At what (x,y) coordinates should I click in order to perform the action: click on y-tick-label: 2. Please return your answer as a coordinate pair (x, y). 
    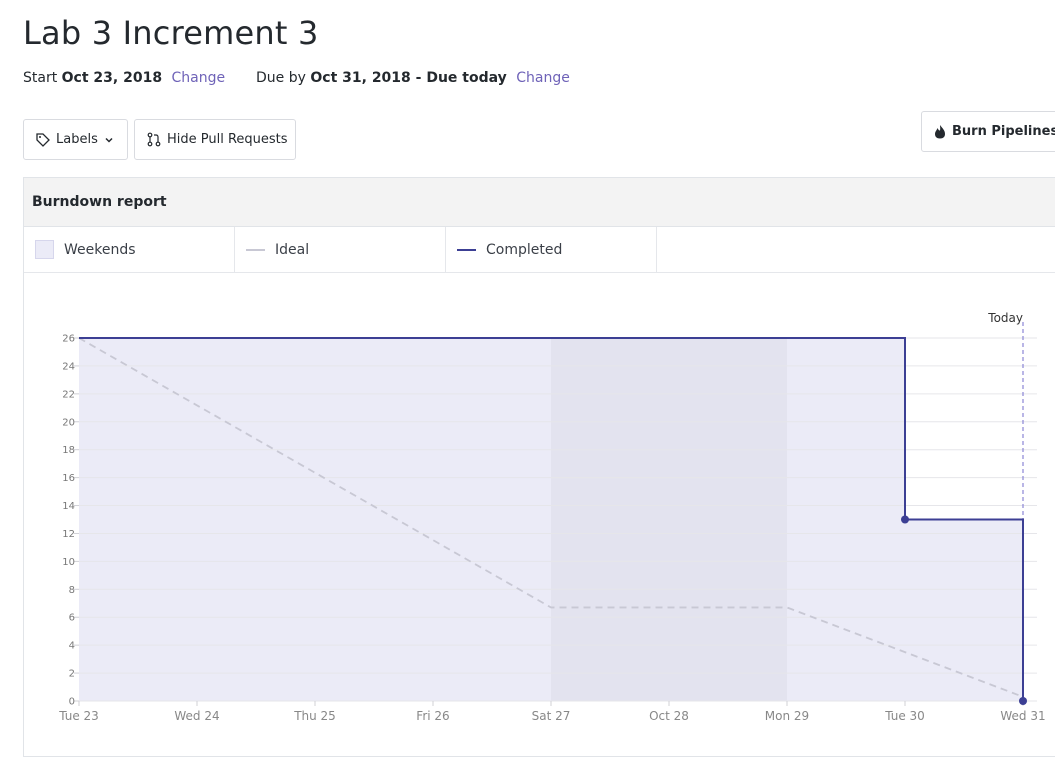
    Looking at the image, I should click on (72, 674).